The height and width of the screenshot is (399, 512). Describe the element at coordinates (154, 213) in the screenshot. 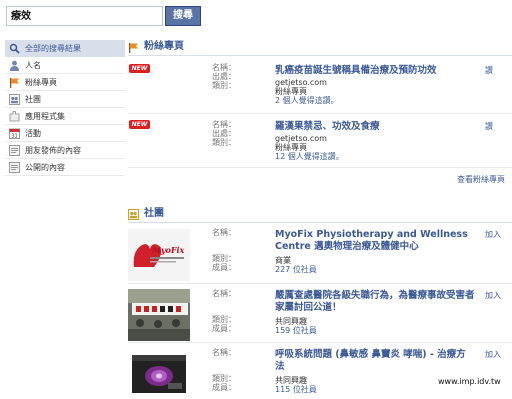

I see `section-title: 社團` at that location.